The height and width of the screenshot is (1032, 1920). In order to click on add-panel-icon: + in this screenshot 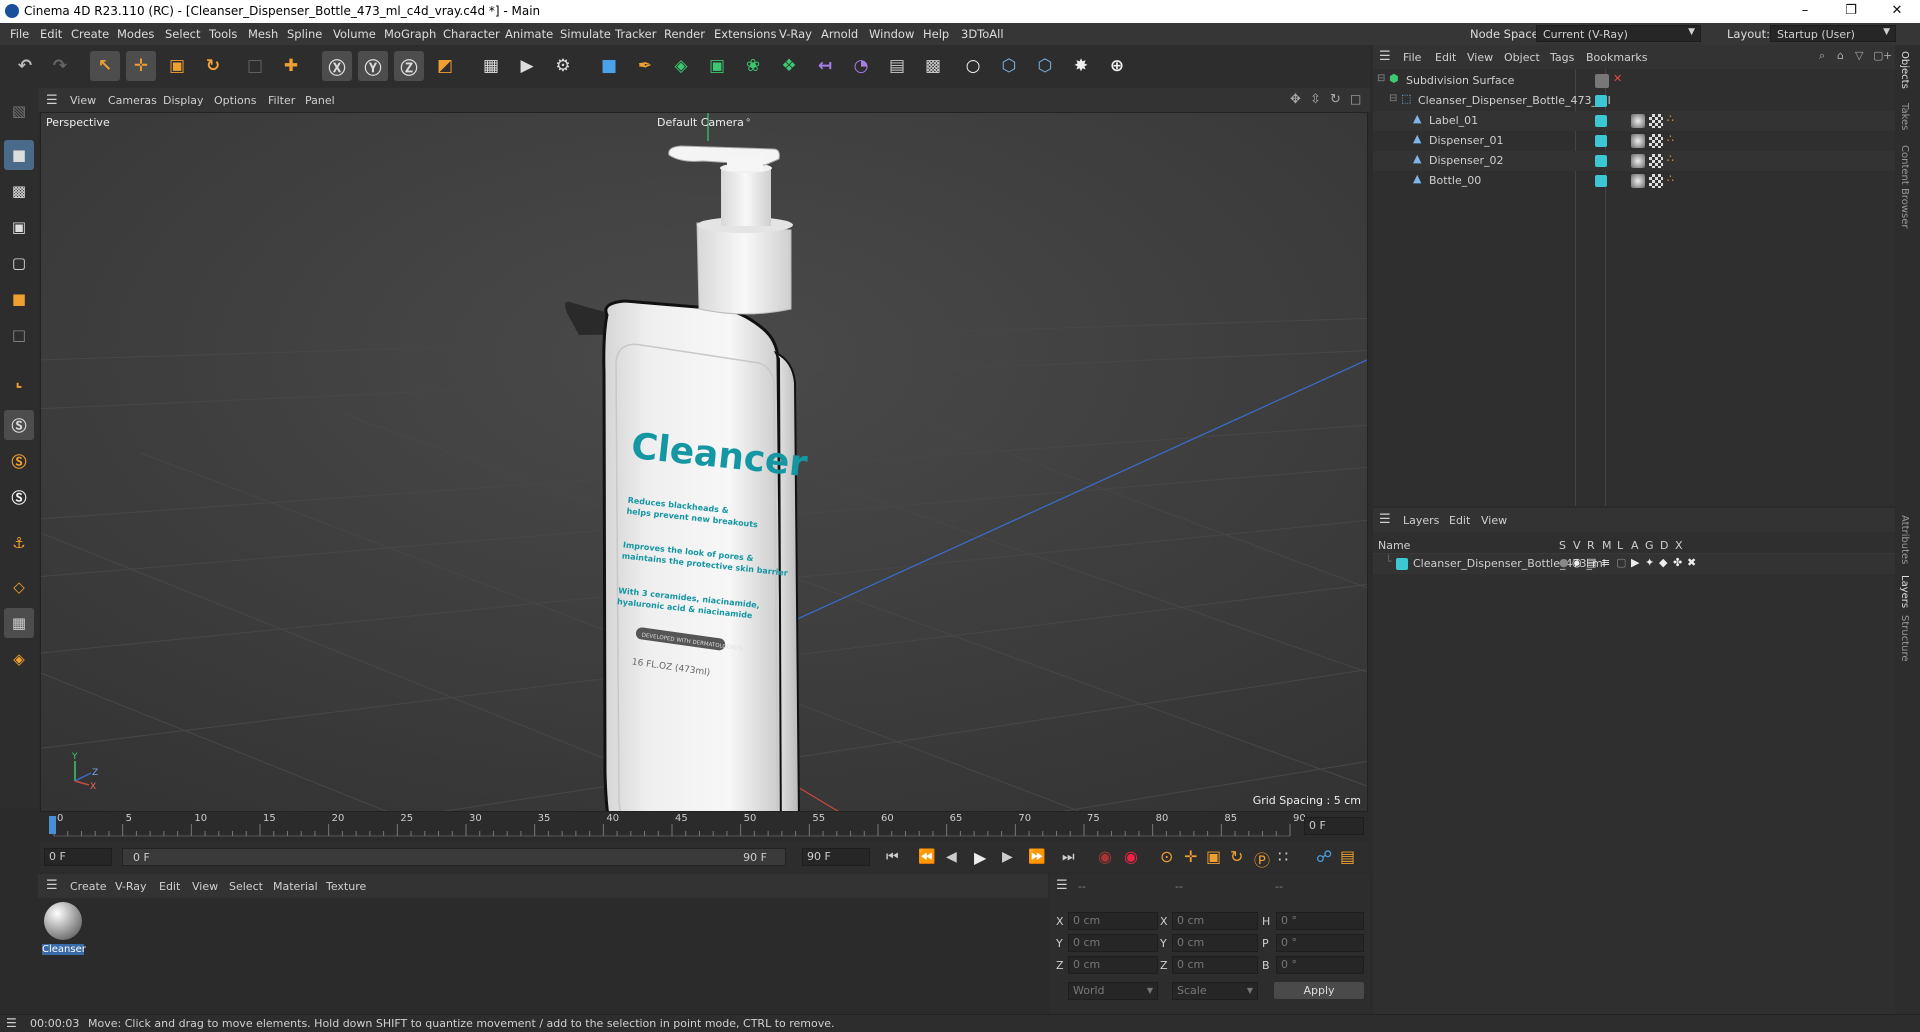, I will do `click(1887, 55)`.